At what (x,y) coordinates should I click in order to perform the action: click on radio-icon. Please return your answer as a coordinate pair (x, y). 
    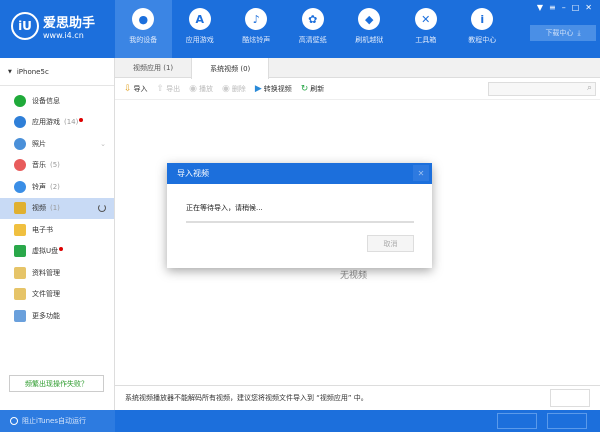
    Looking at the image, I should click on (14, 421).